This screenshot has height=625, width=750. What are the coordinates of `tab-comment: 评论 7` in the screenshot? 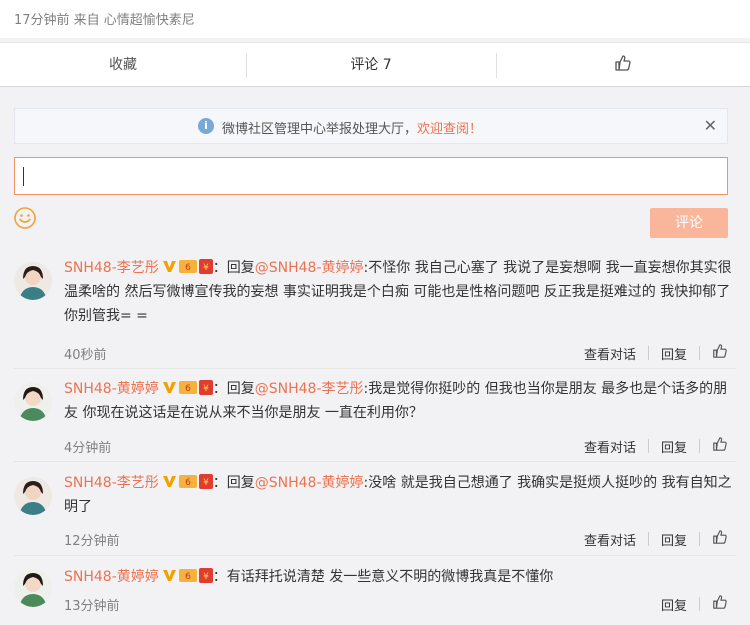 It's located at (371, 65).